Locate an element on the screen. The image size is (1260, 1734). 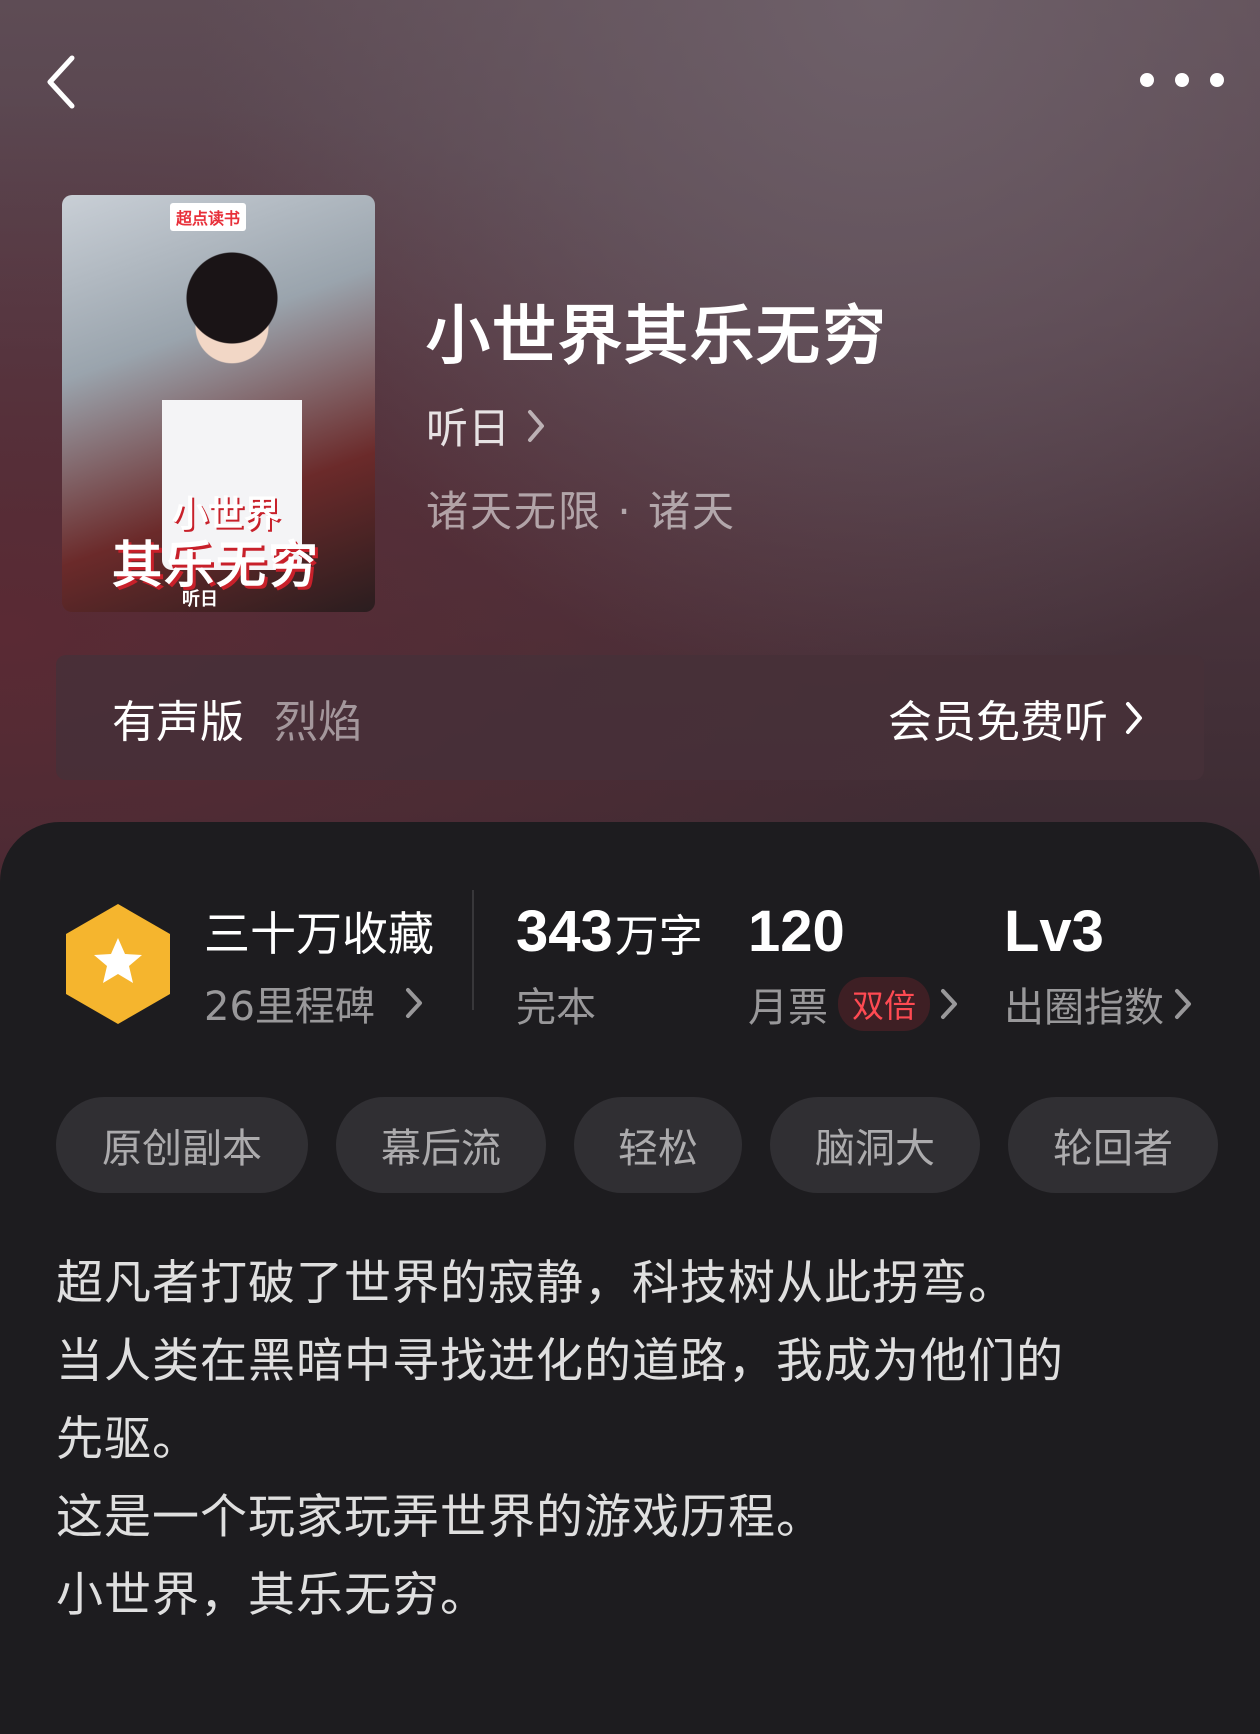
tag-chip: 轻松 is located at coordinates (658, 1145).